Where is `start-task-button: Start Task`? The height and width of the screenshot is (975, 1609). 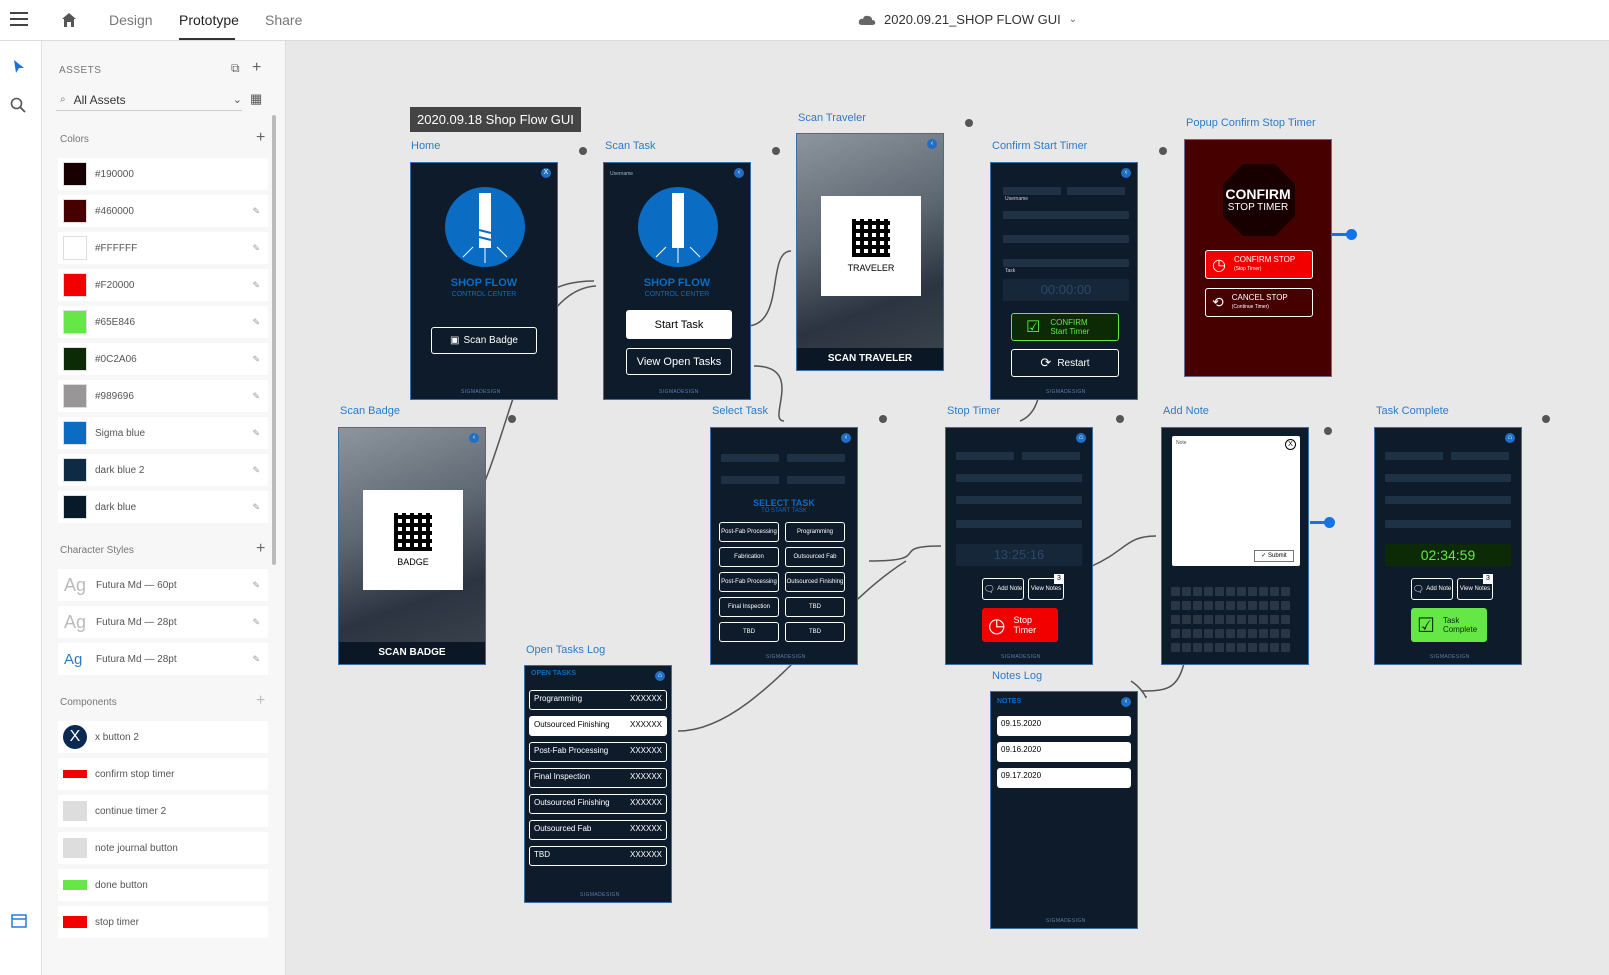
start-task-button: Start Task is located at coordinates (679, 324).